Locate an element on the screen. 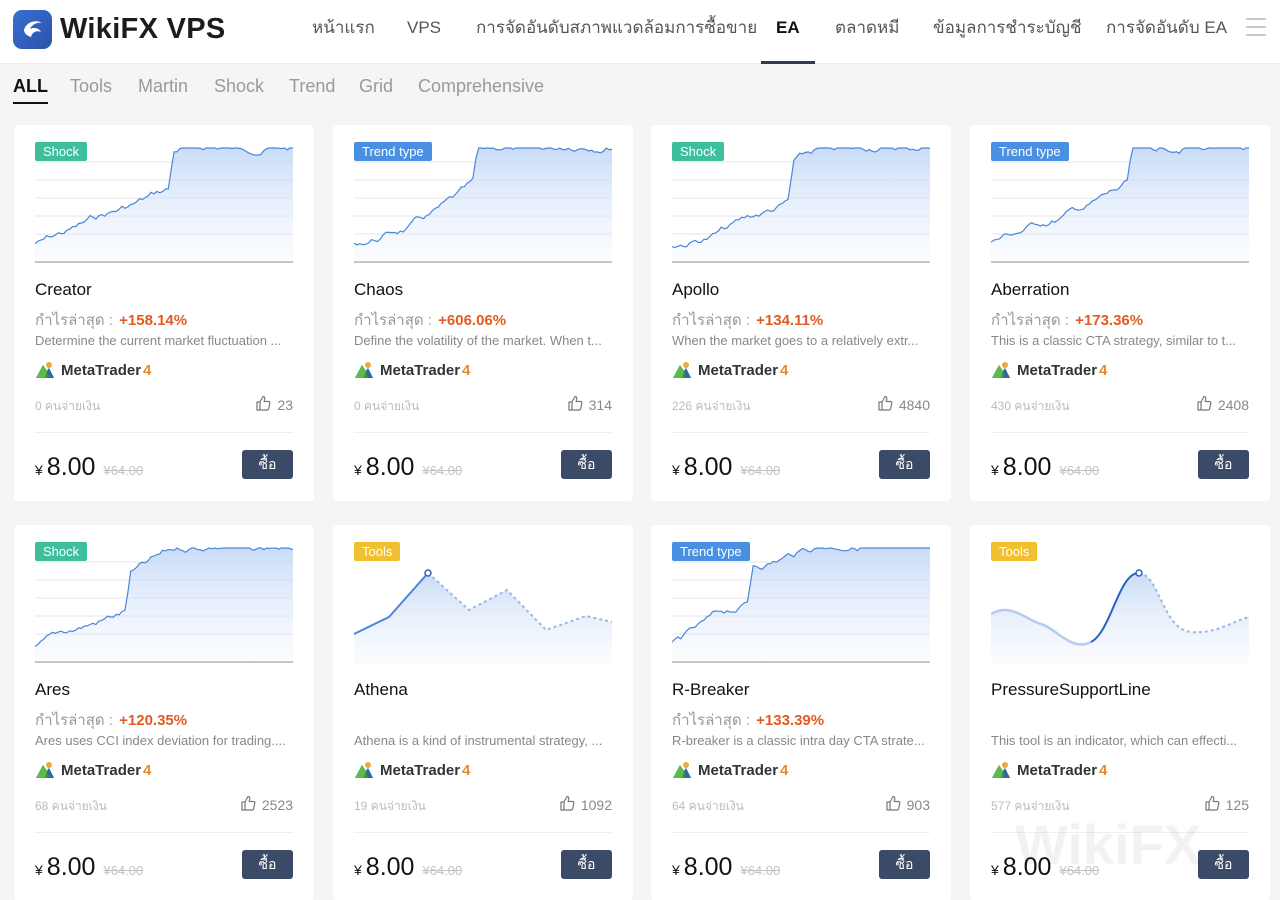 The height and width of the screenshot is (900, 1280). hamburger-icon is located at coordinates (1256, 28).